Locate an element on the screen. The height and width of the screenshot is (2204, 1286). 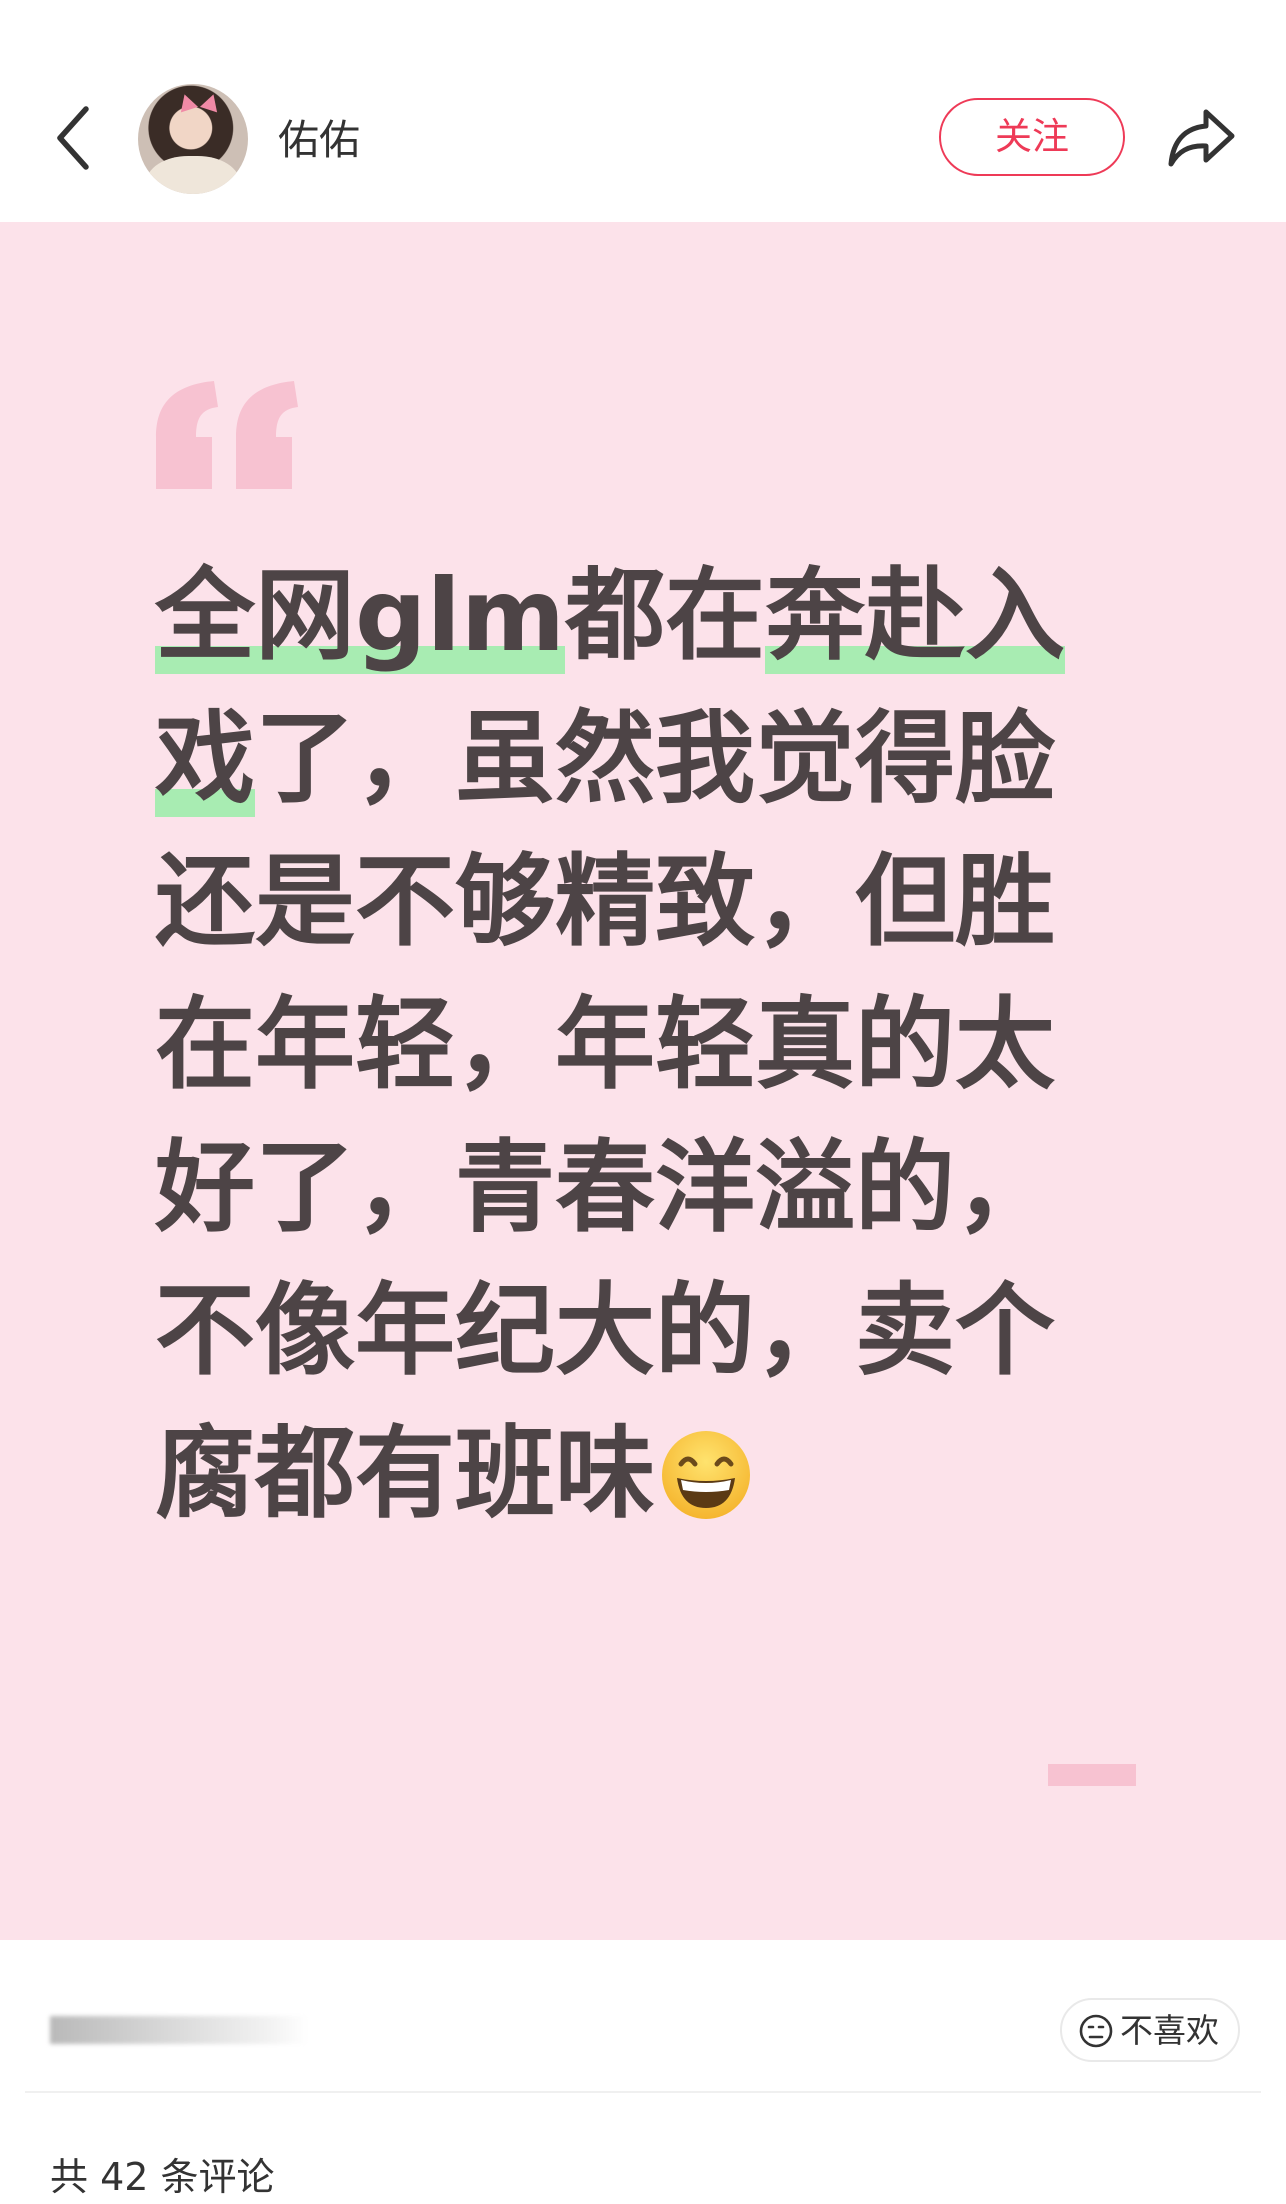
closing-mark is located at coordinates (1092, 1775).